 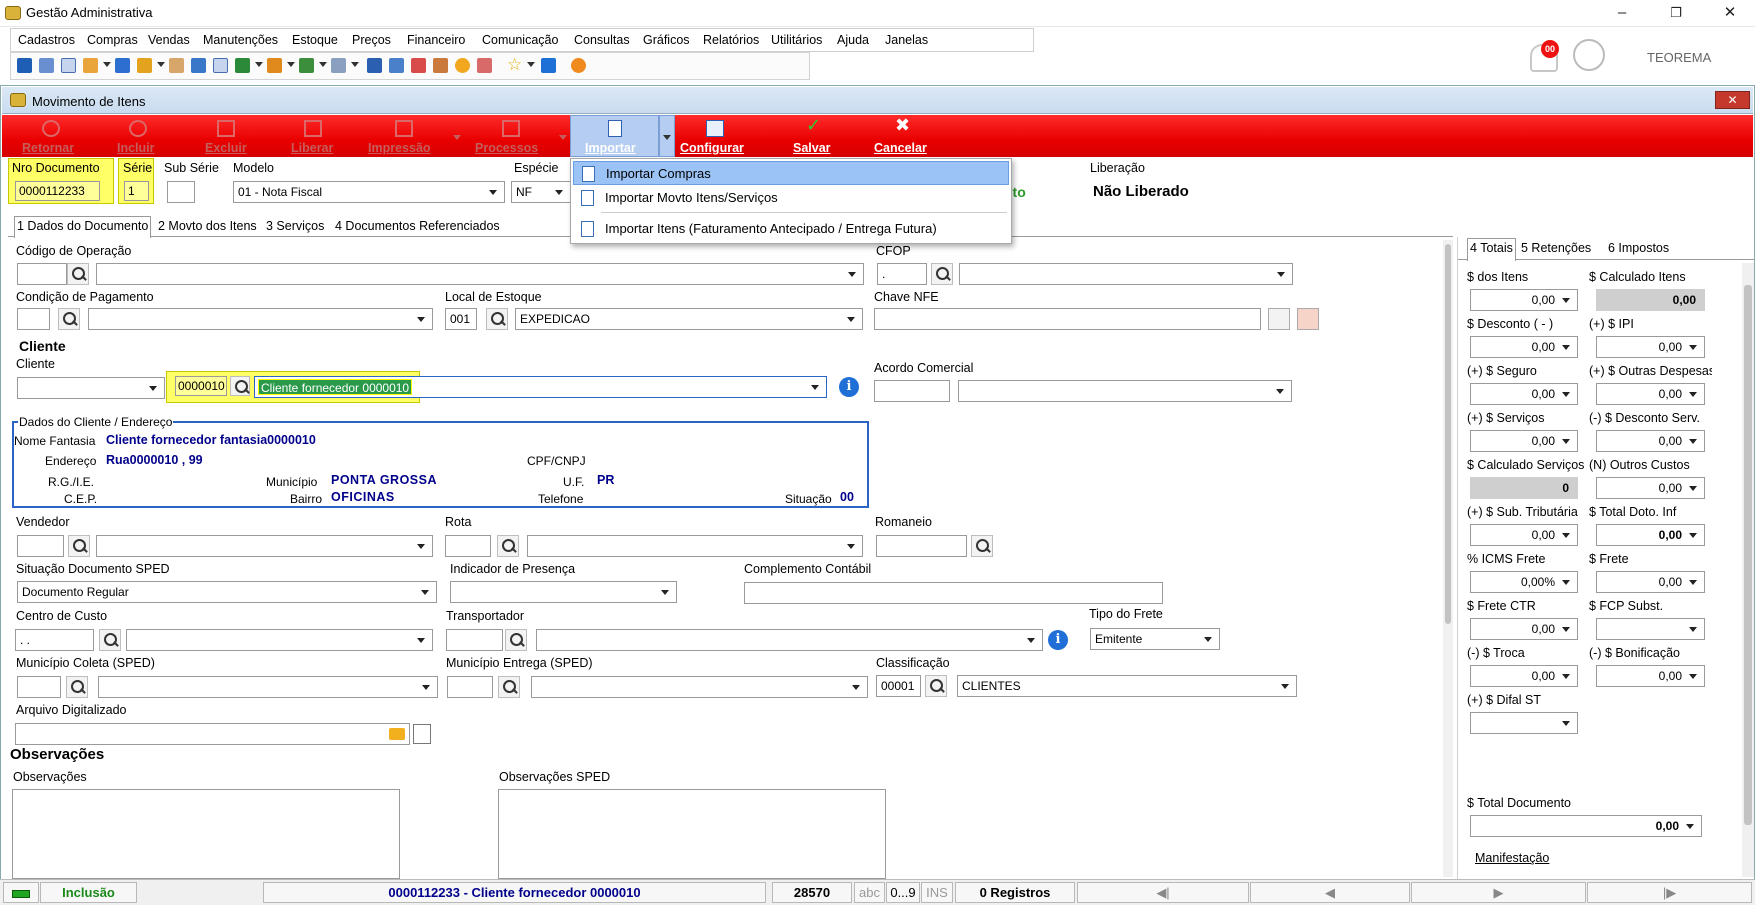 I want to click on menu-ajuda: Ajuda, so click(x=853, y=40).